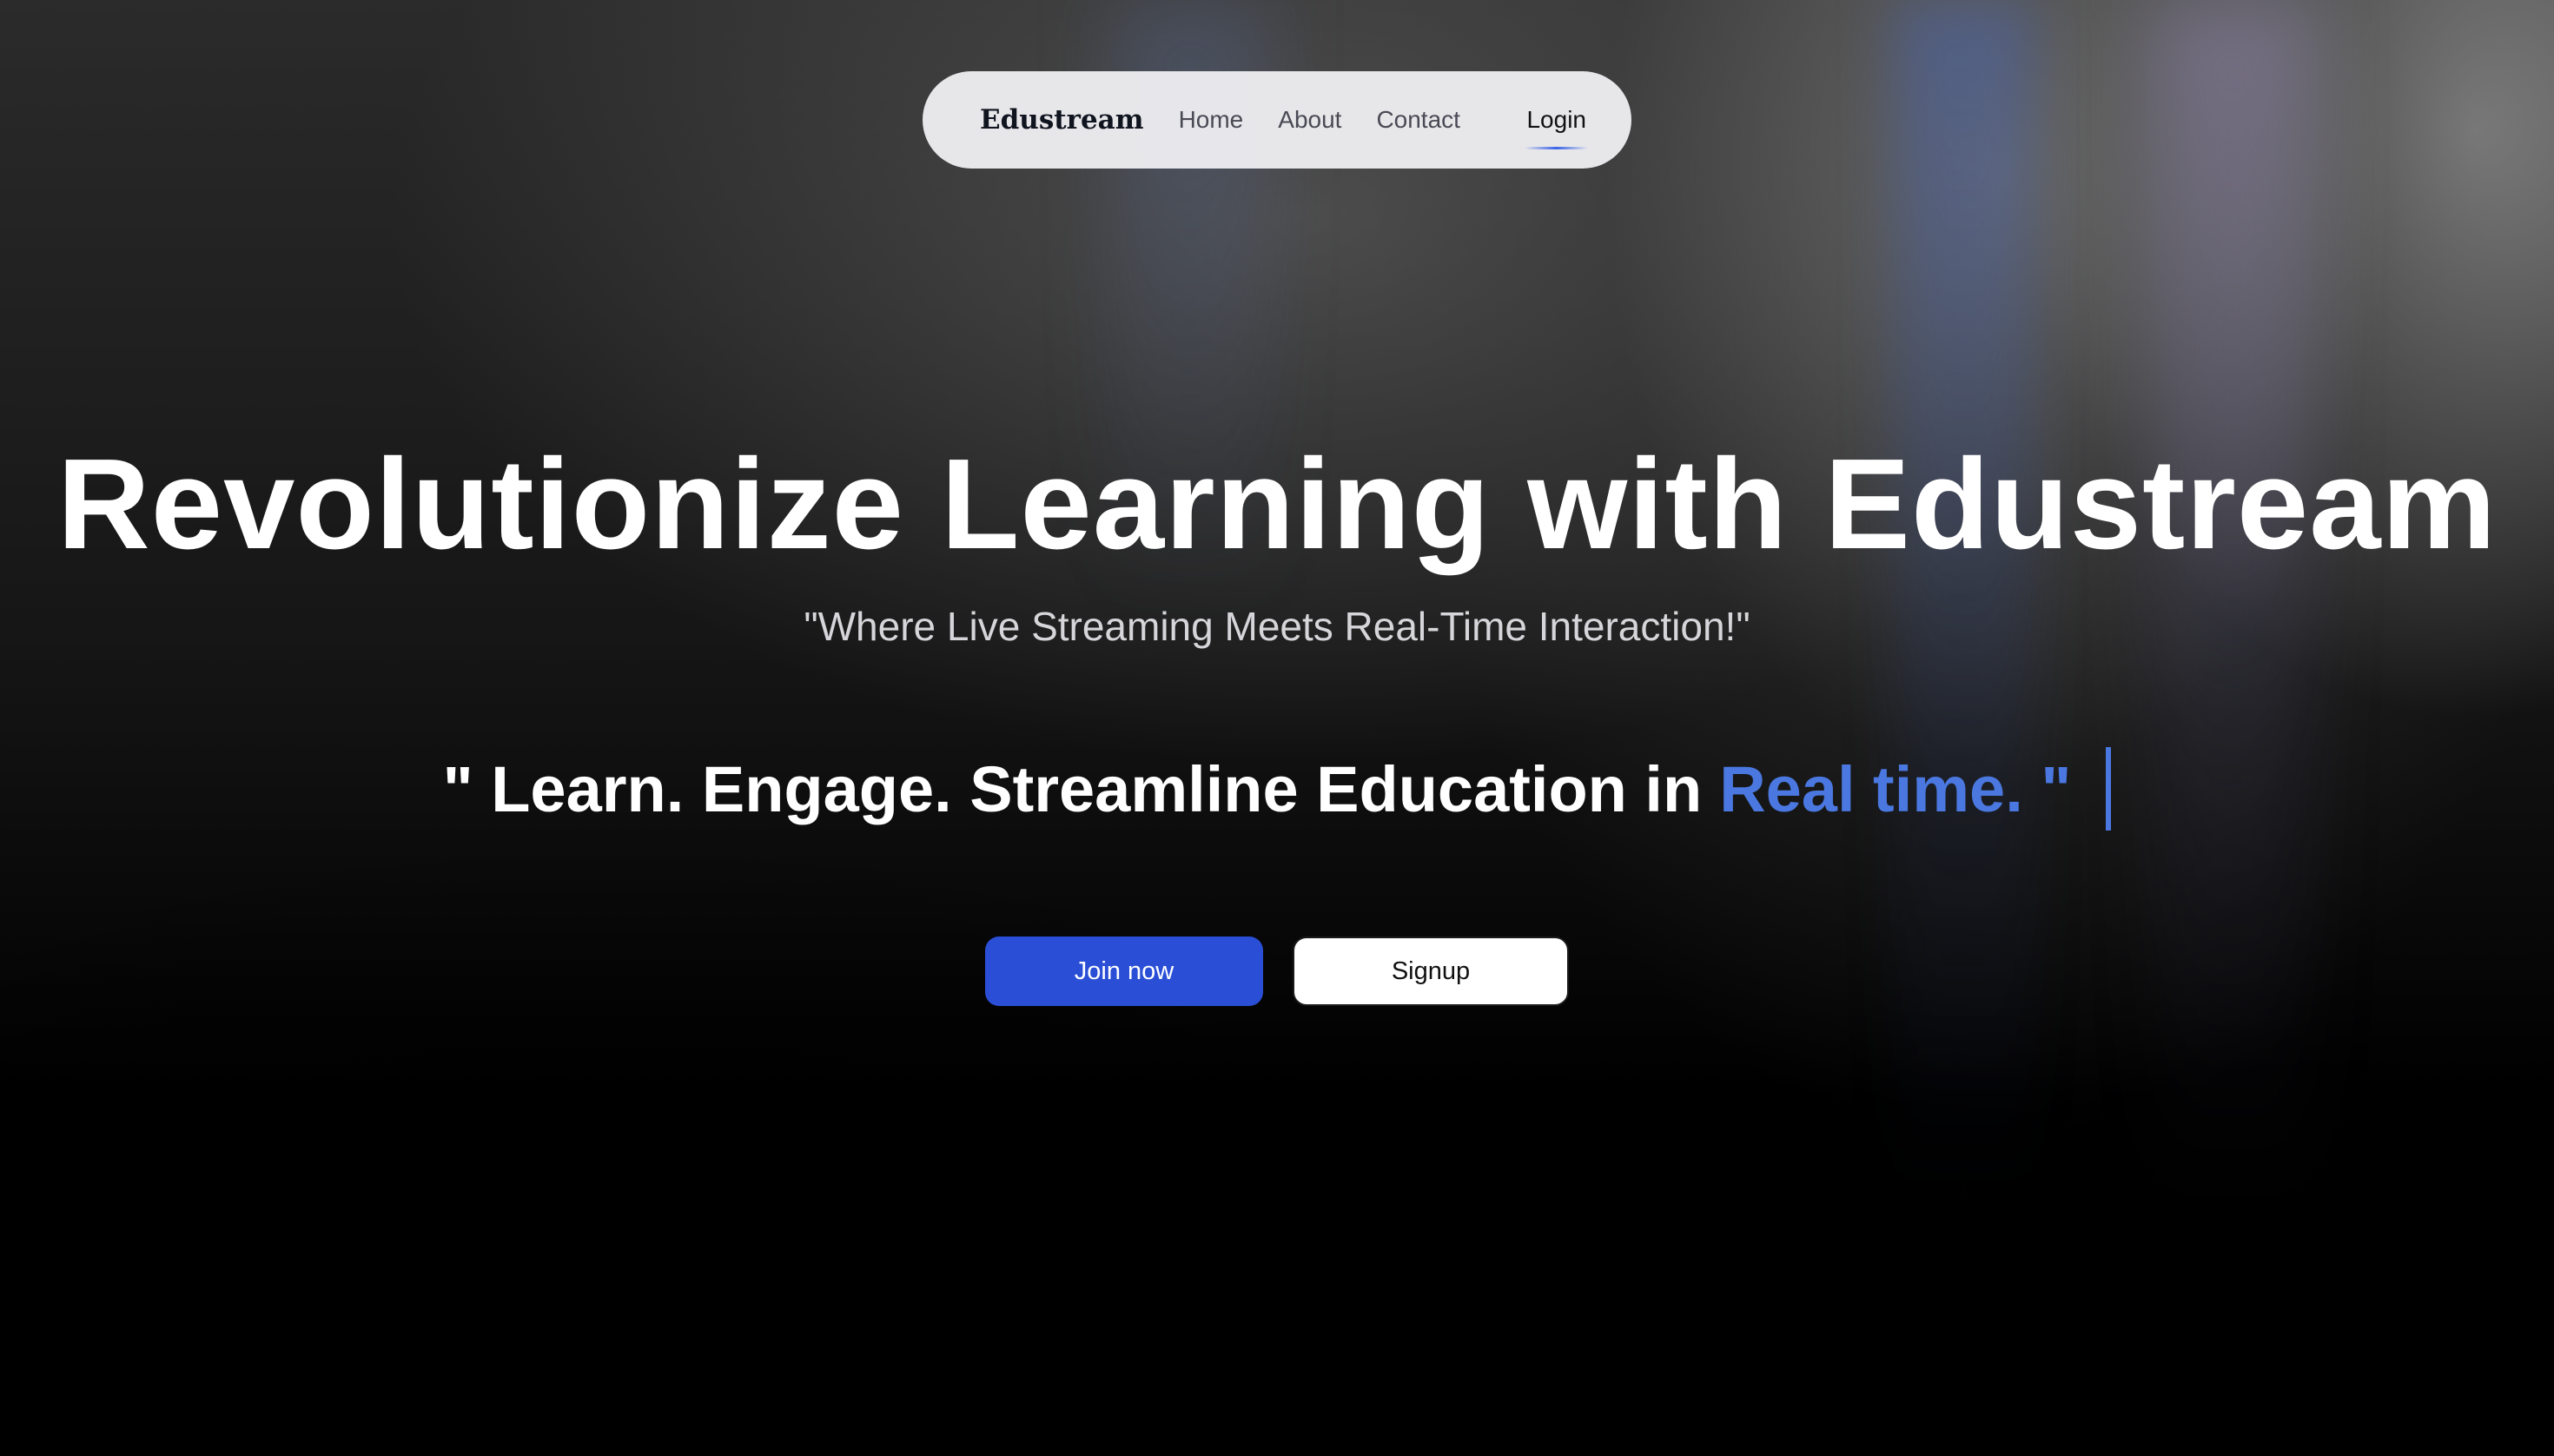 The image size is (2554, 1456). Describe the element at coordinates (1418, 120) in the screenshot. I see `nav-link-contact: Contact` at that location.